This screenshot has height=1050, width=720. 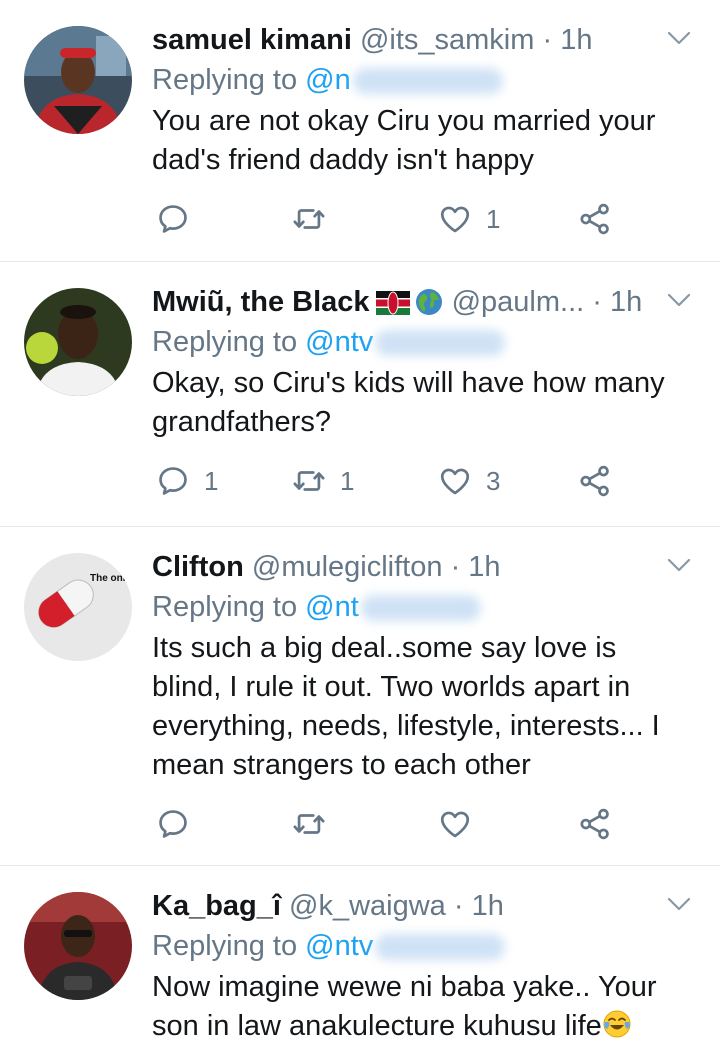 What do you see at coordinates (493, 480) in the screenshot?
I see `like-count: 3` at bounding box center [493, 480].